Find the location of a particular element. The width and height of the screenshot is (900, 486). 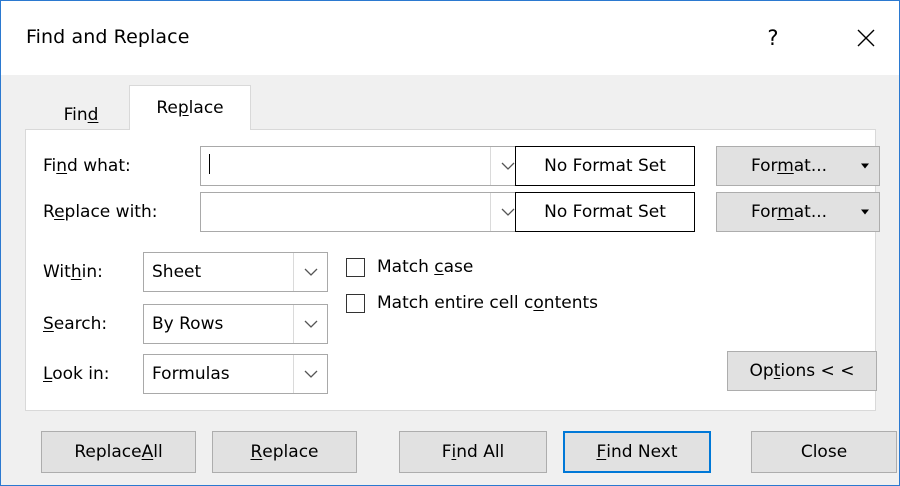

find-all-button: Fi nd All is located at coordinates (473, 452).